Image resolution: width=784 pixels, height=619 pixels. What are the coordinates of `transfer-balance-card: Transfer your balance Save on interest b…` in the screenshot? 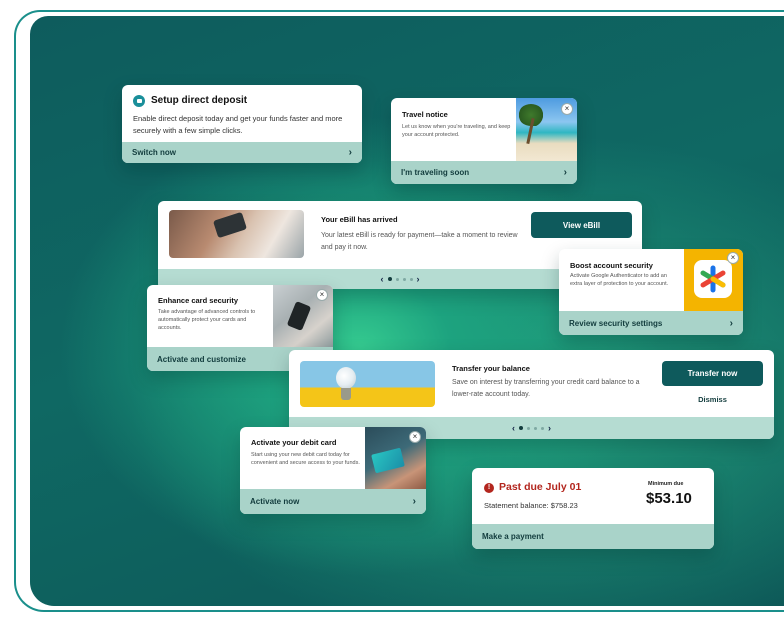 It's located at (531, 394).